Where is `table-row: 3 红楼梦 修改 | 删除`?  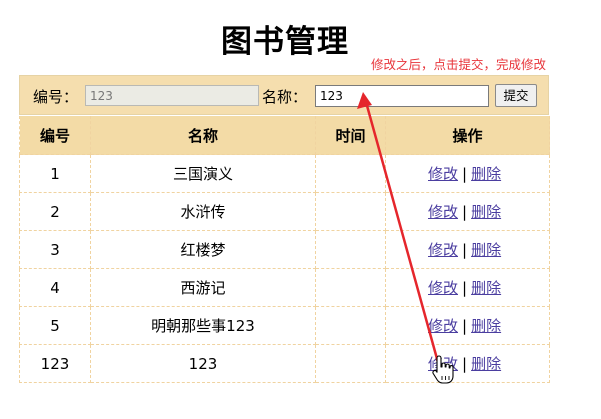
table-row: 3 红楼梦 修改 | 删除 is located at coordinates (284, 249).